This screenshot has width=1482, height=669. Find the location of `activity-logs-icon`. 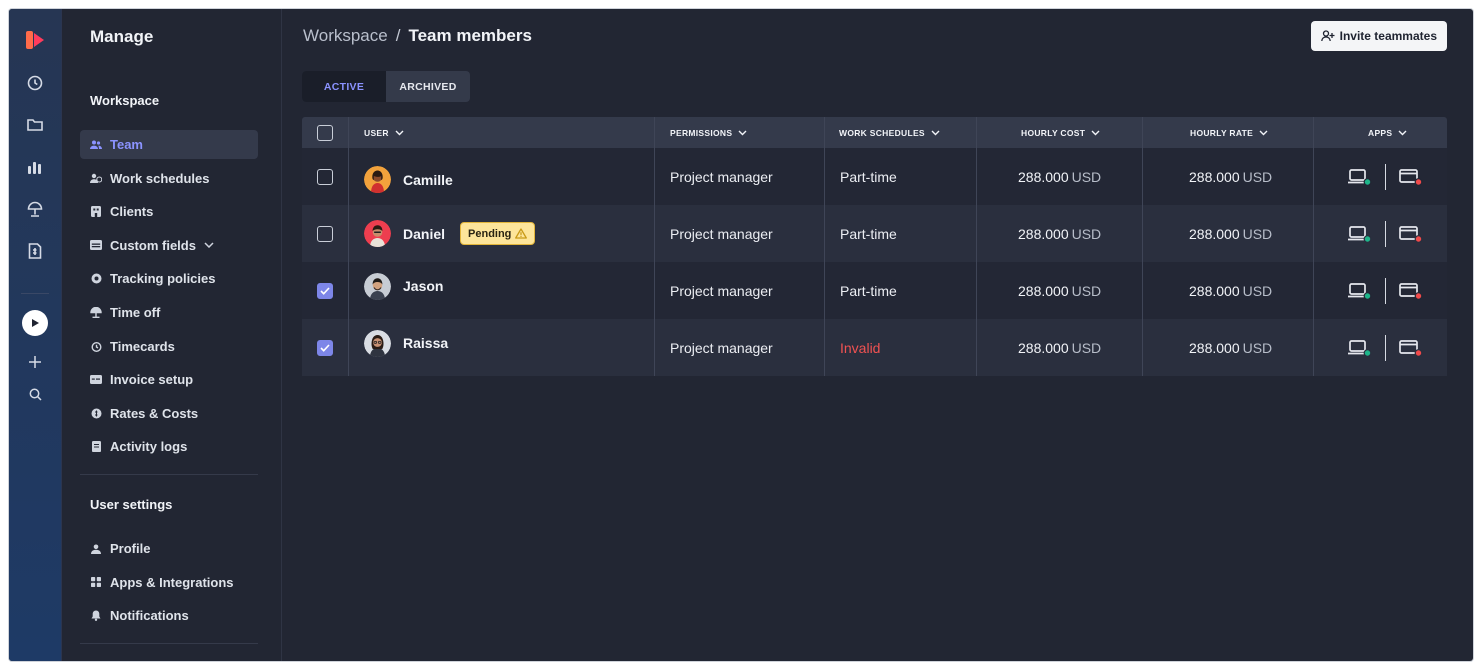

activity-logs-icon is located at coordinates (96, 447).